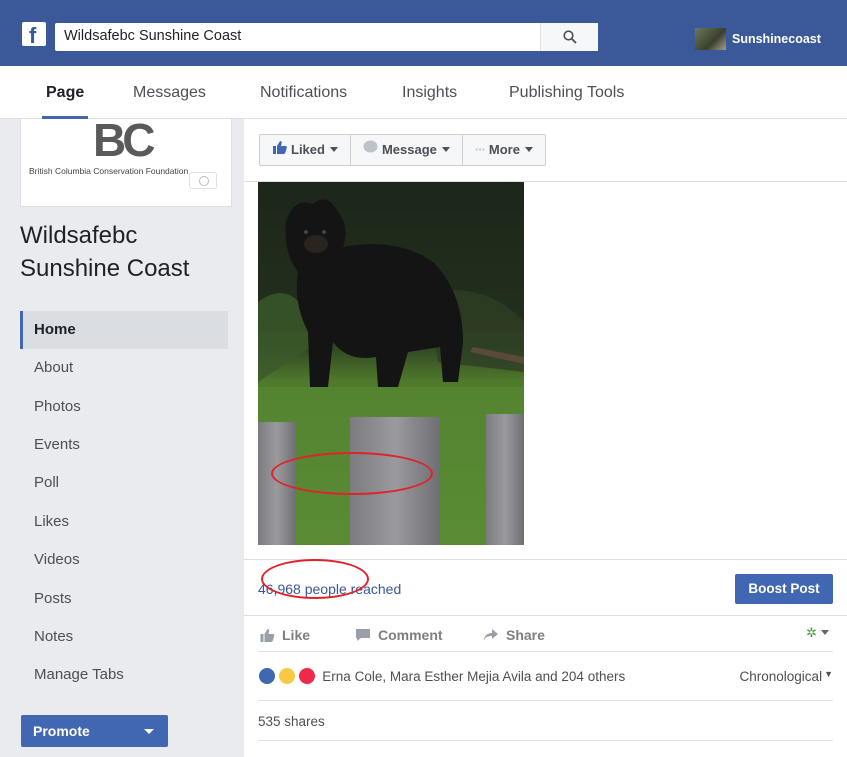 This screenshot has width=847, height=757. I want to click on tab-publishing-tools: Publishing Tools, so click(566, 93).